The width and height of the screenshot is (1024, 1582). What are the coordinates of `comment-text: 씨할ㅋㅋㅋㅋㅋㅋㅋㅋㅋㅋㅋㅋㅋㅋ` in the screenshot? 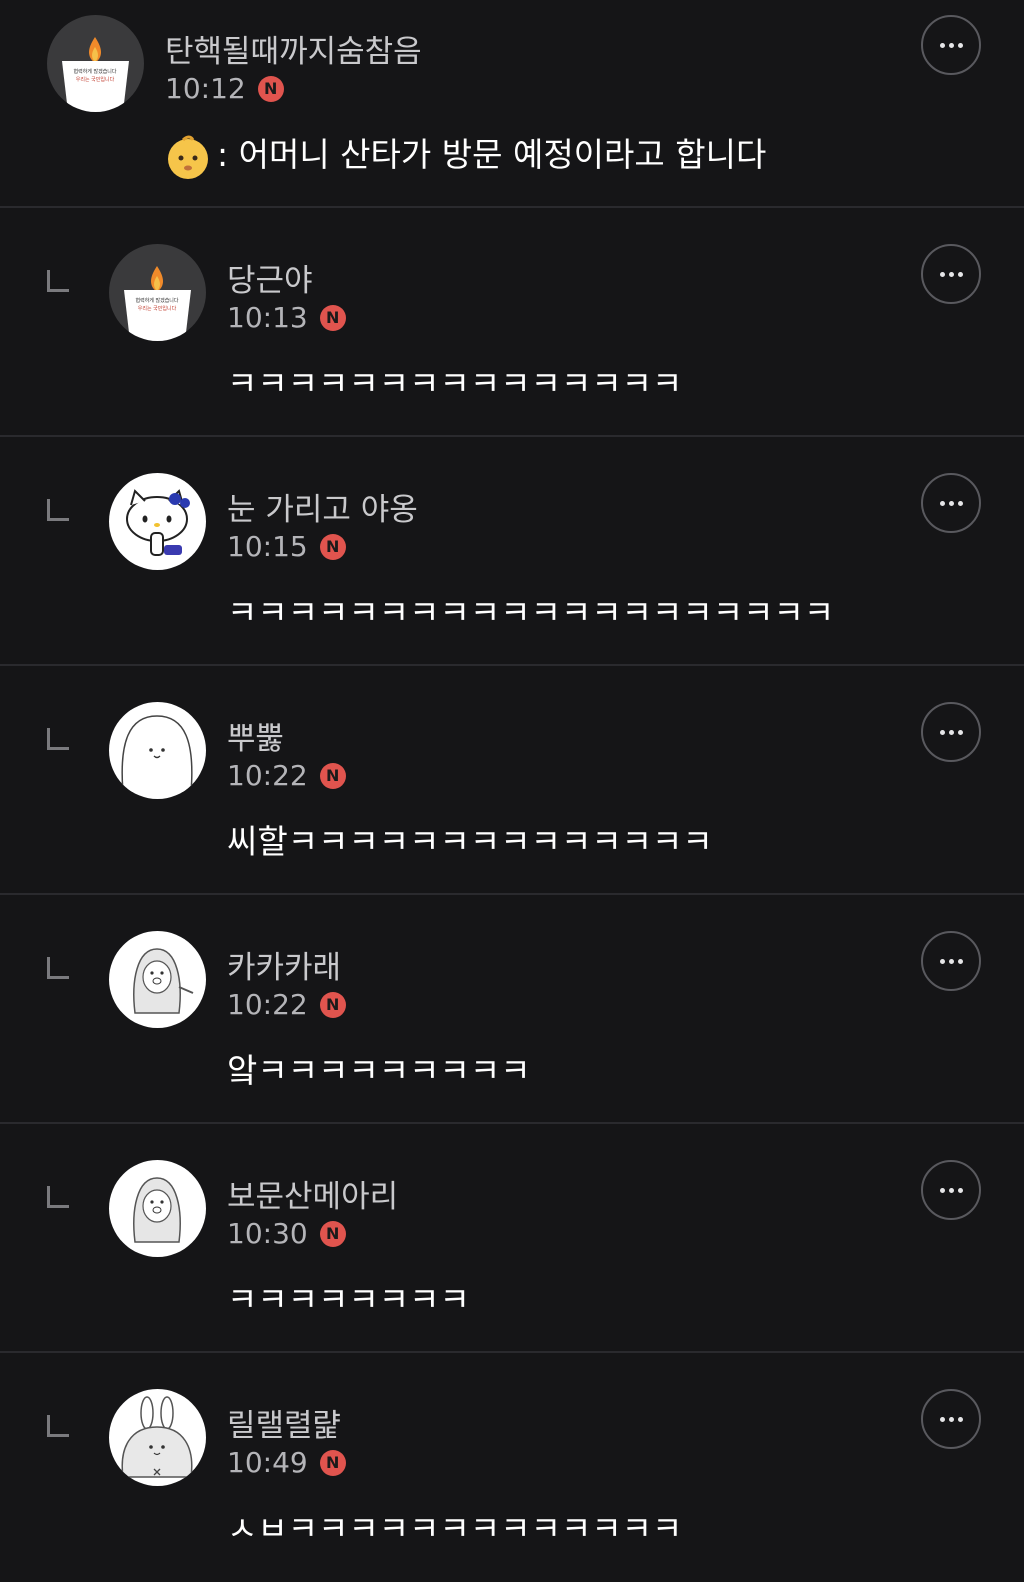 It's located at (470, 841).